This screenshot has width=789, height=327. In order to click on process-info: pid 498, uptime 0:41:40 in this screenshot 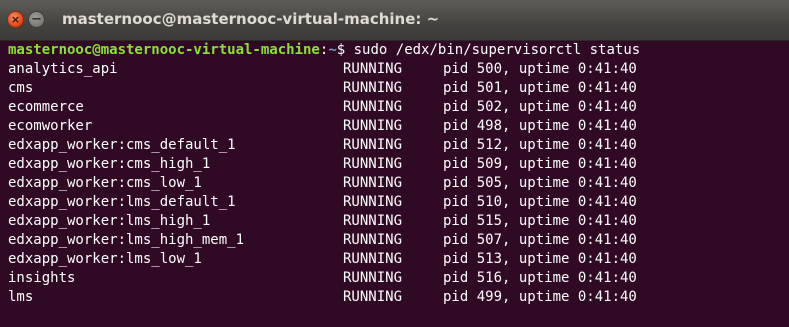, I will do `click(540, 126)`.